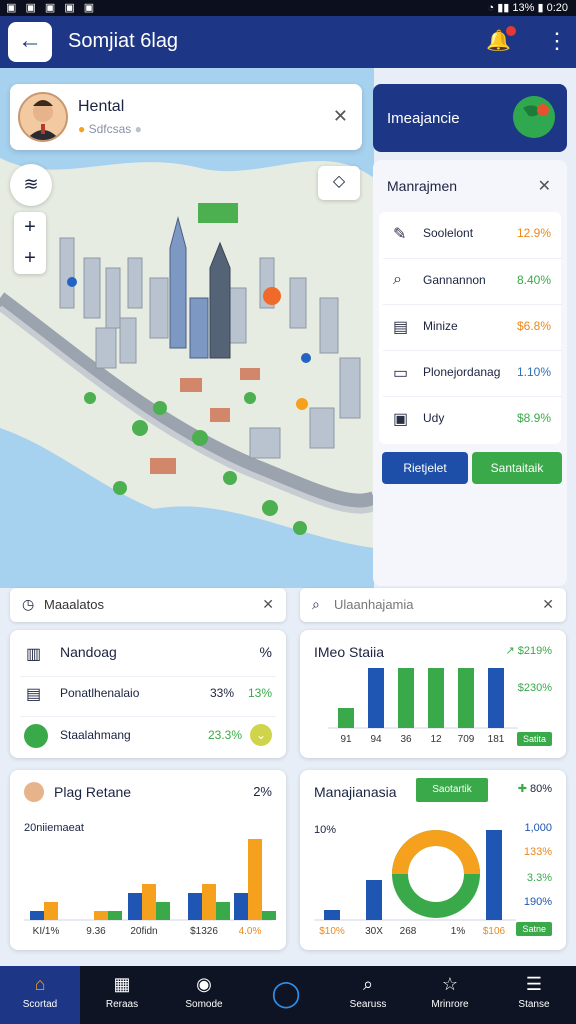 This screenshot has height=1024, width=576. I want to click on row-label: Staalahmang, so click(95, 735).